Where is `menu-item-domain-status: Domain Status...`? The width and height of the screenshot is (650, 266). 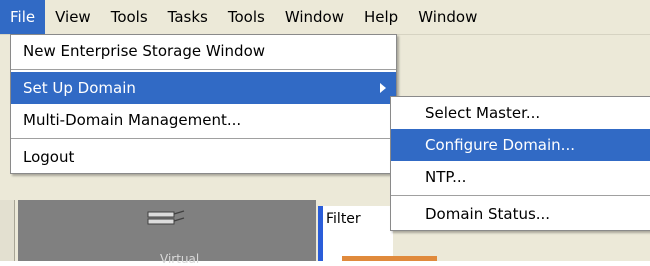
menu-item-domain-status: Domain Status... is located at coordinates (520, 214).